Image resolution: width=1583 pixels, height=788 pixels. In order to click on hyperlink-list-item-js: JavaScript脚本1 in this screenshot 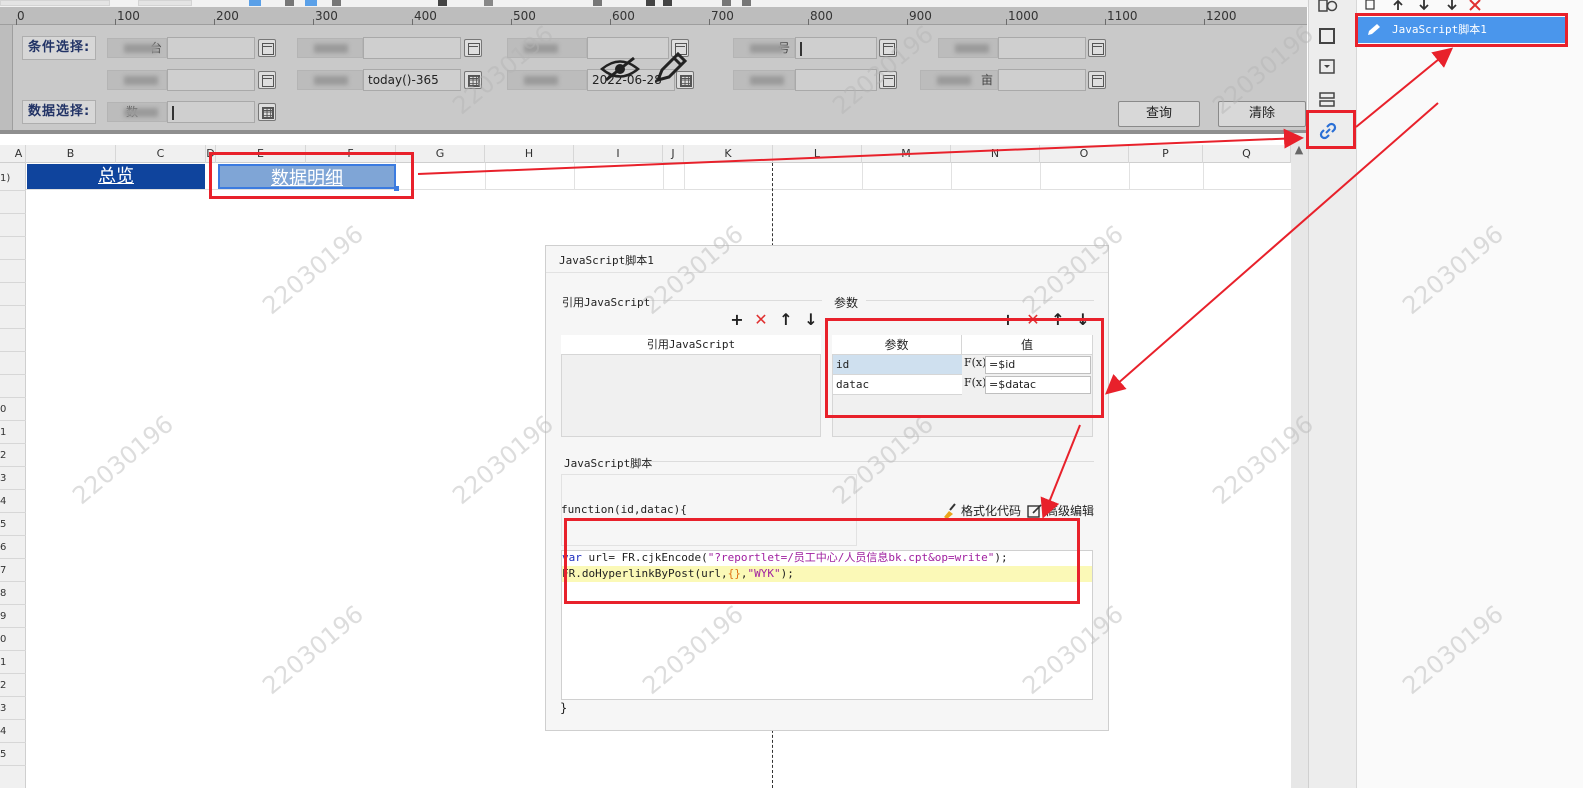, I will do `click(1462, 30)`.